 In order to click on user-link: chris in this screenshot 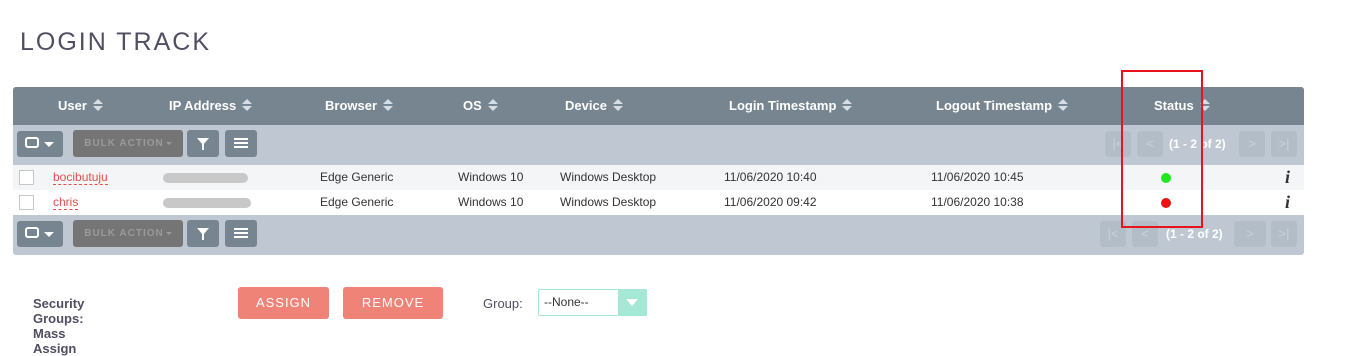, I will do `click(66, 202)`.